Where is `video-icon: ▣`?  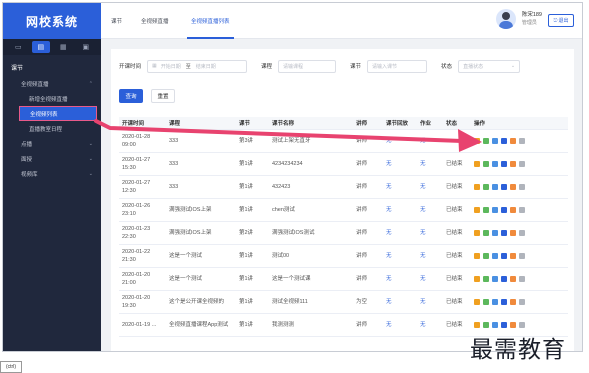 video-icon: ▣ is located at coordinates (86, 47).